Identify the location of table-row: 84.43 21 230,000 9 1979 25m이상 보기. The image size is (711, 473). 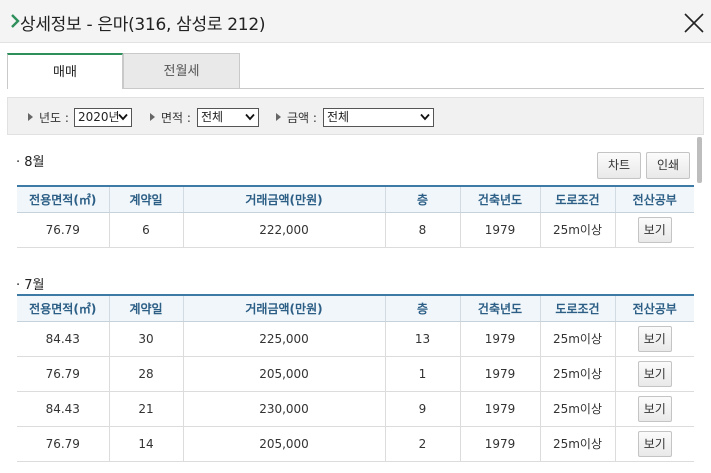
(355, 409).